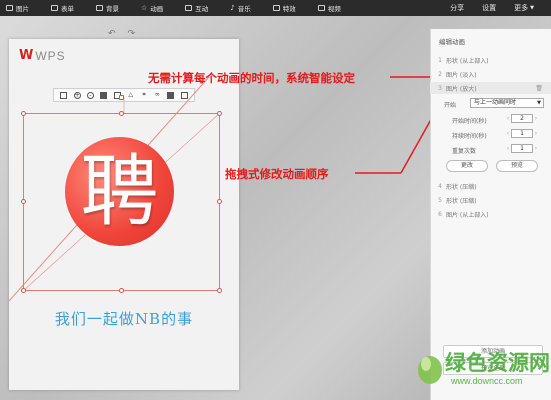 Image resolution: width=551 pixels, height=400 pixels. Describe the element at coordinates (497, 363) in the screenshot. I see `watermark-brand: 绿色资源网` at that location.